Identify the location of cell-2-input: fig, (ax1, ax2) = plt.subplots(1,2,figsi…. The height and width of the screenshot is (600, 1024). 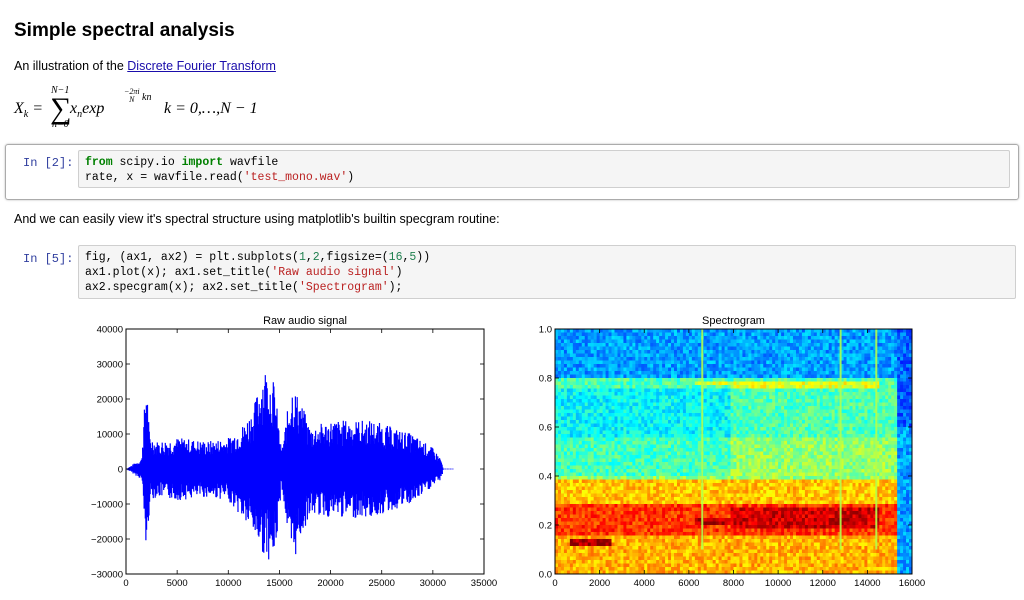
(547, 272).